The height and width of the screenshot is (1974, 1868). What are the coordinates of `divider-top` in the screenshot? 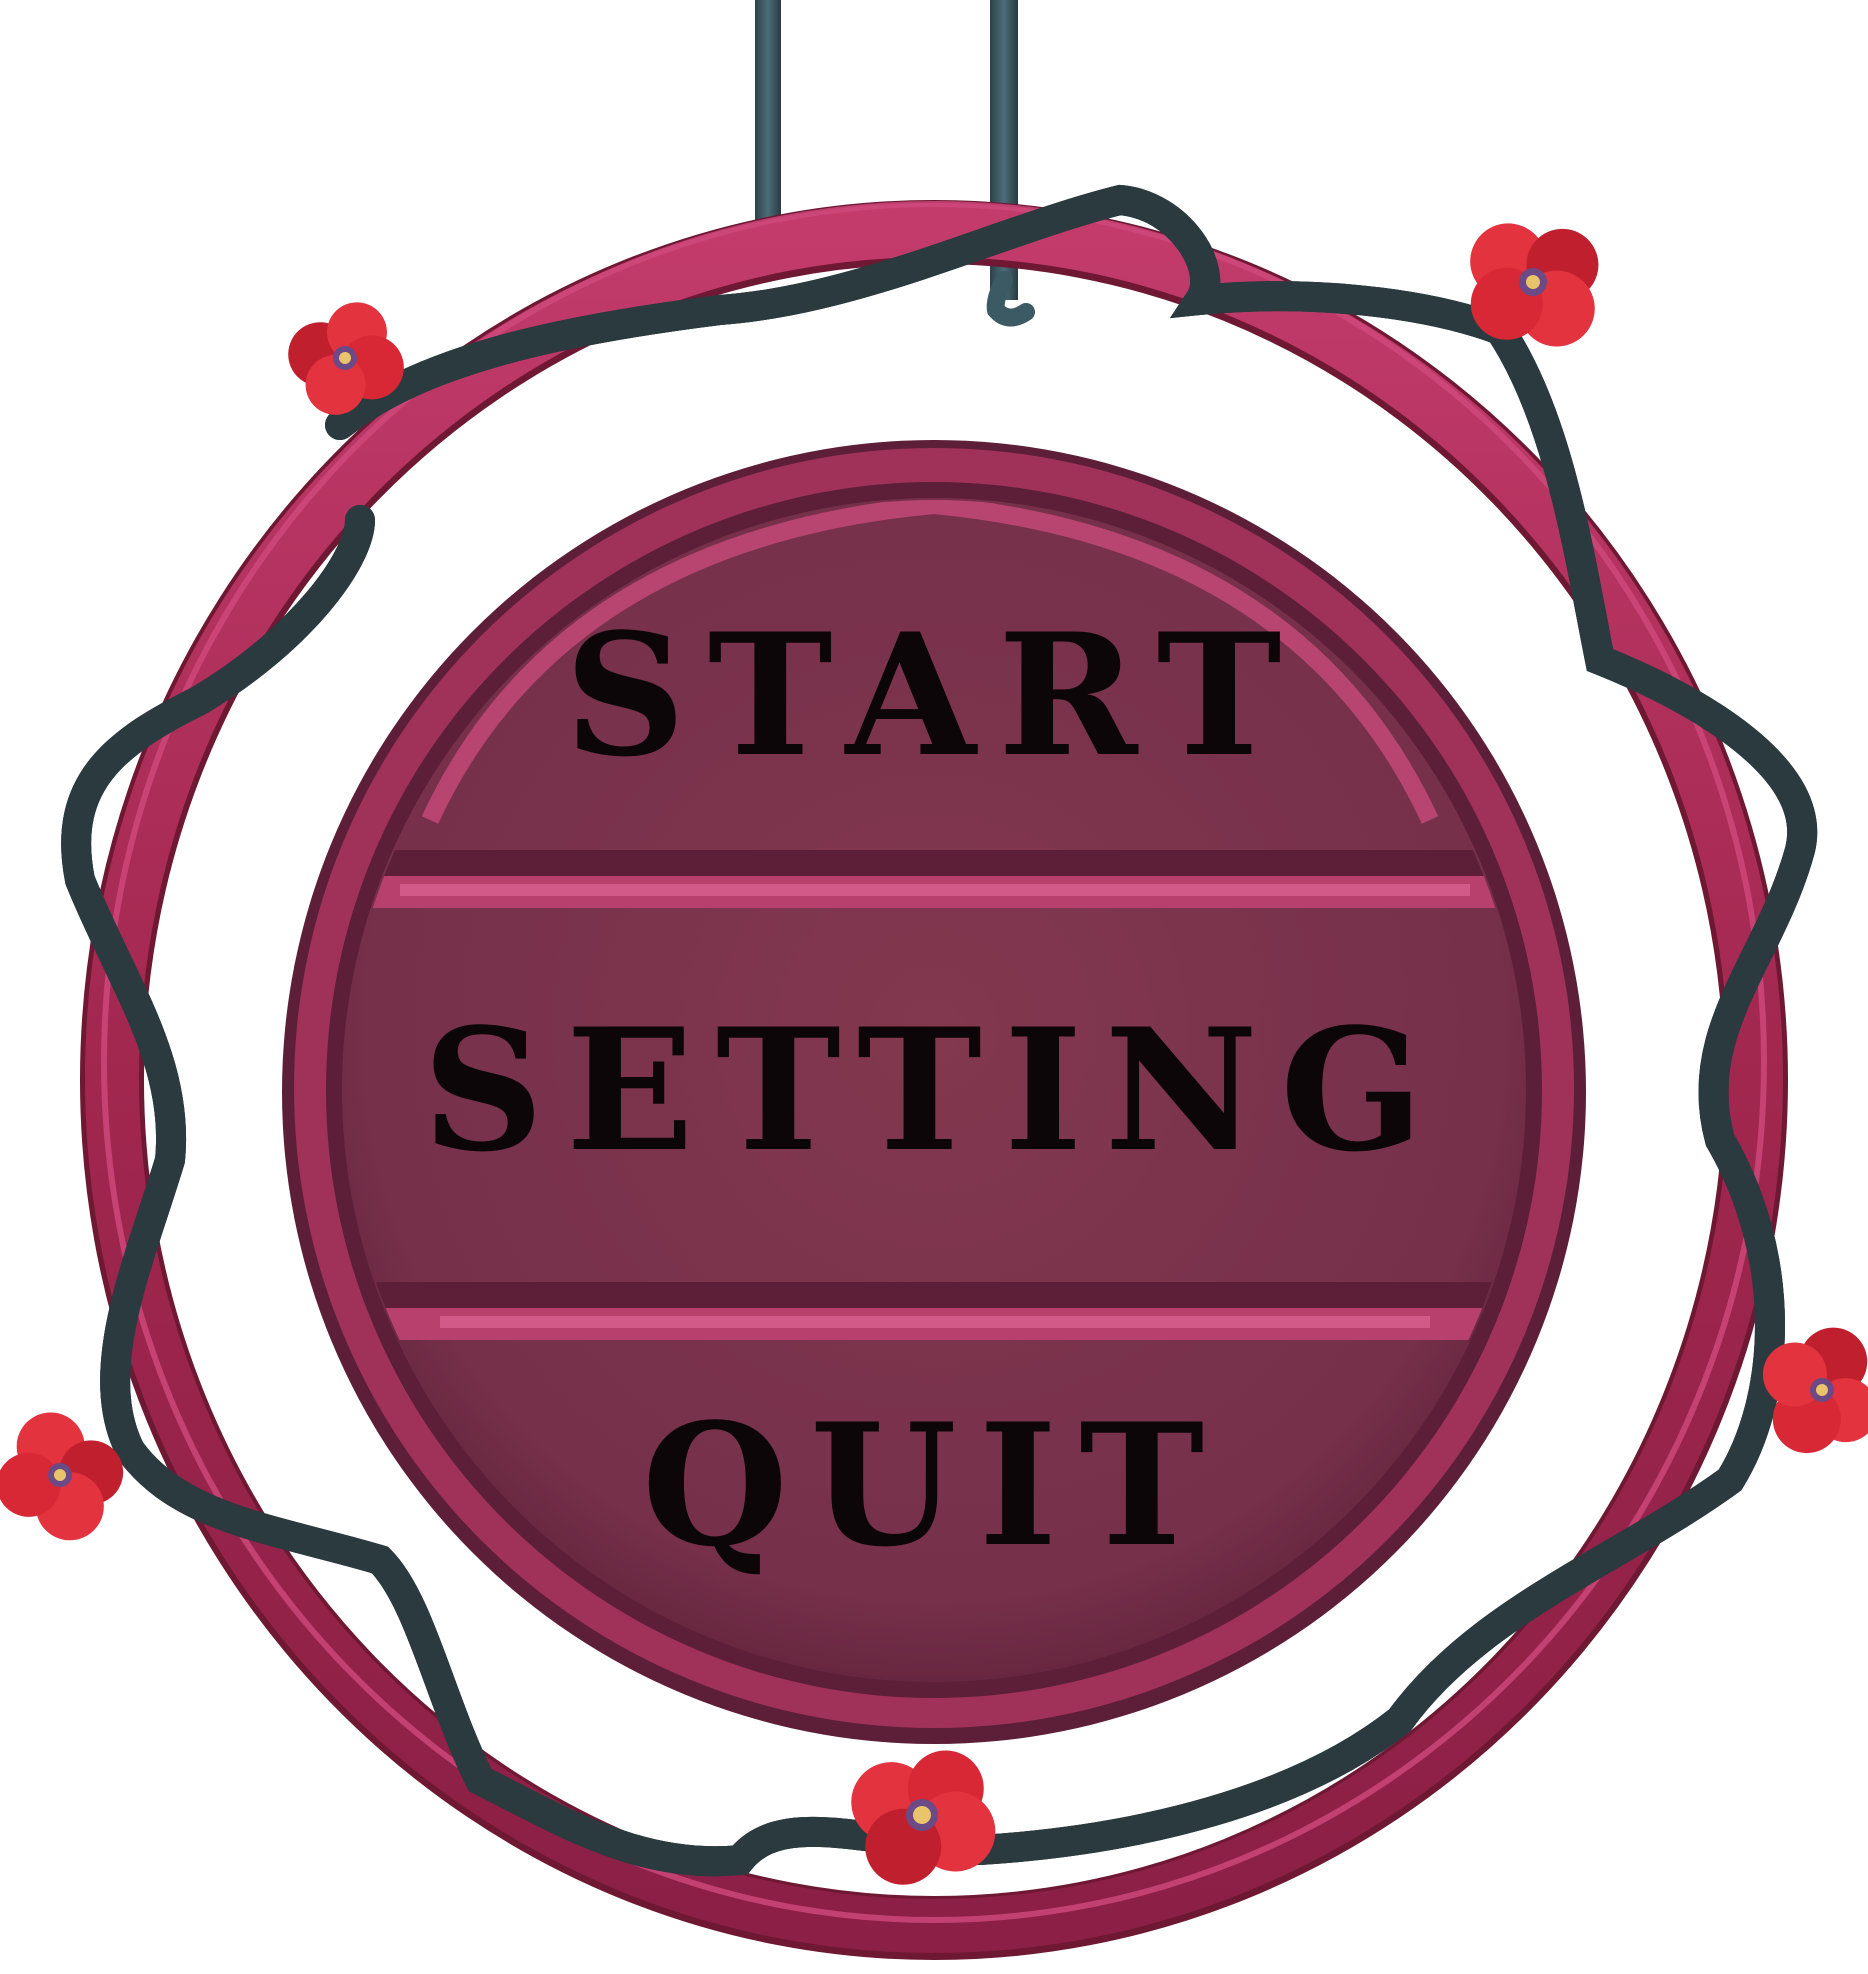 It's located at (934, 863).